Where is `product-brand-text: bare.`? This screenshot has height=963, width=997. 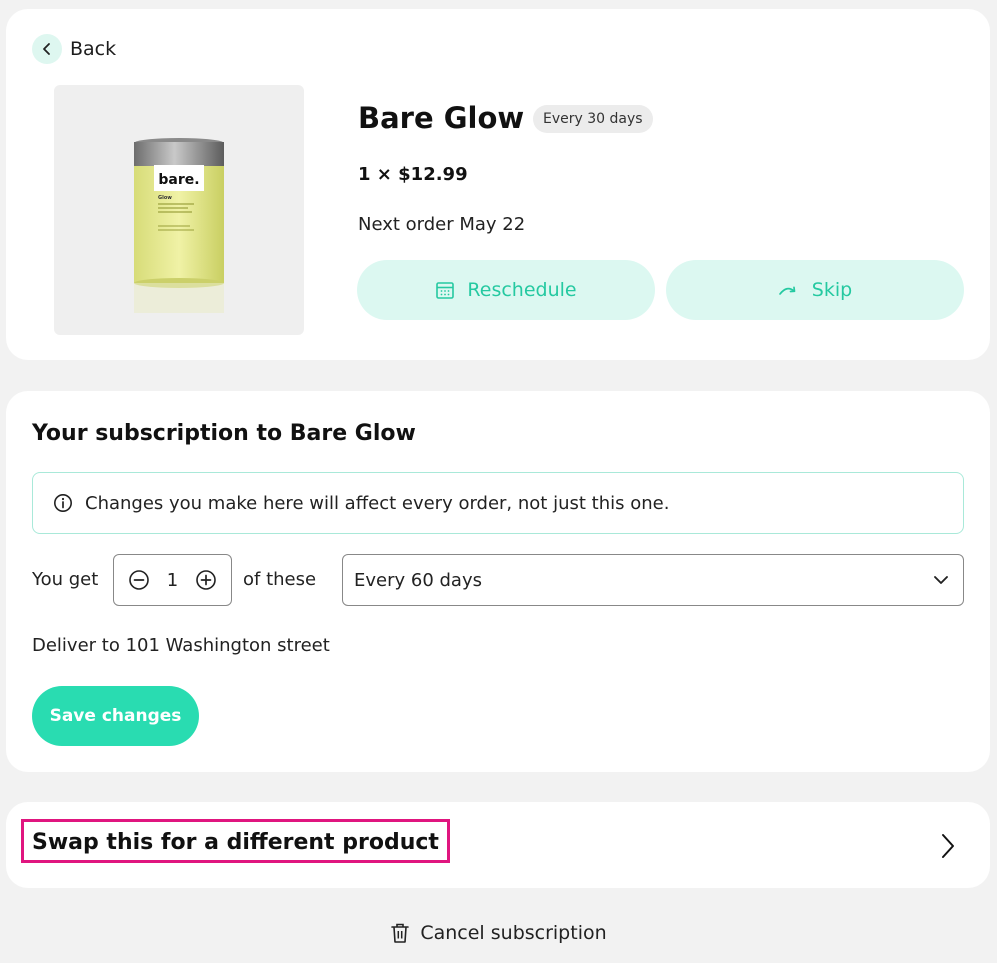
product-brand-text: bare. is located at coordinates (178, 180).